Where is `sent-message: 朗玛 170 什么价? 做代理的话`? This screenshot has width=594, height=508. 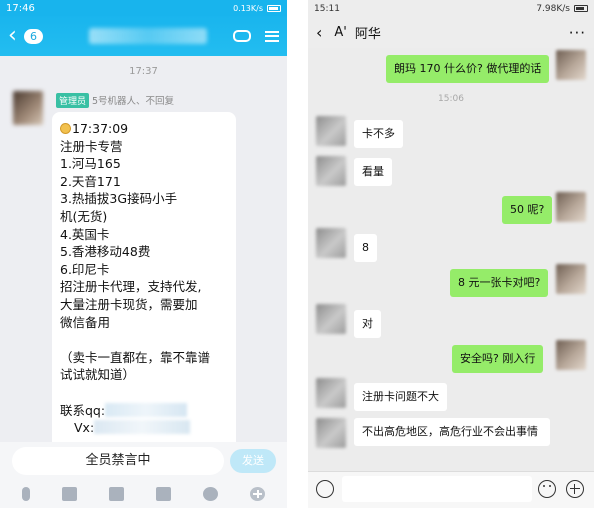
sent-message: 朗玛 170 什么价? 做代理的话 is located at coordinates (468, 69).